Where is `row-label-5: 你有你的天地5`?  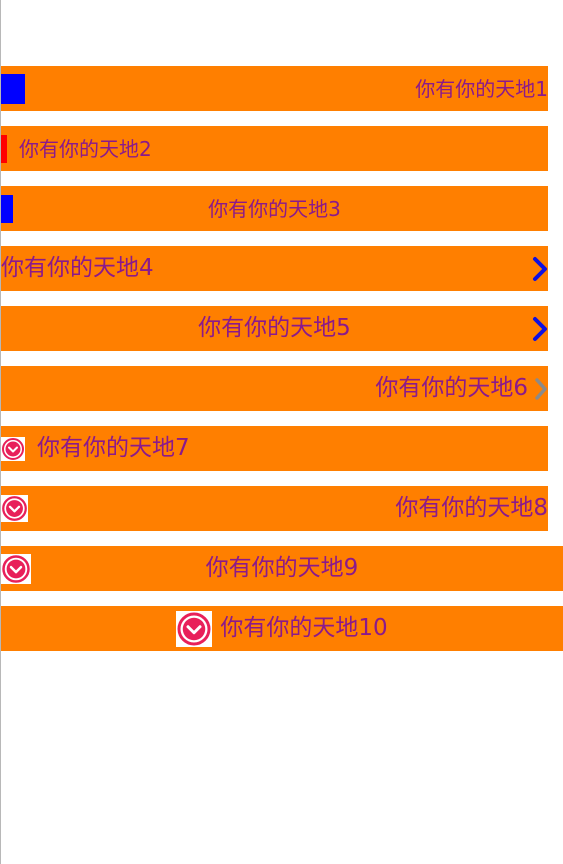
row-label-5: 你有你的天地5 is located at coordinates (274, 328).